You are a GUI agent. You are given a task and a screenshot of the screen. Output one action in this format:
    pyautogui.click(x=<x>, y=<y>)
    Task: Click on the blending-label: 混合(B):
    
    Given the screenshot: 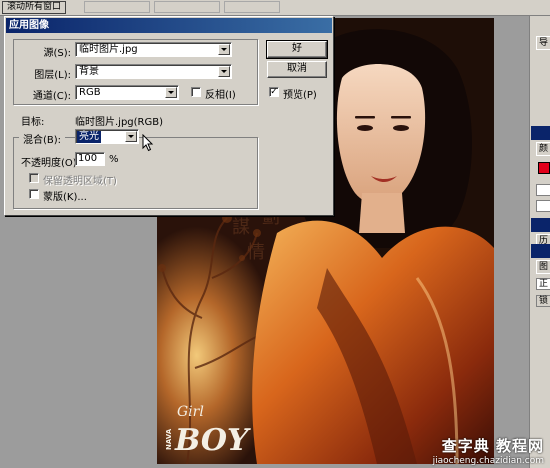 What is the action you would take?
    pyautogui.click(x=42, y=138)
    